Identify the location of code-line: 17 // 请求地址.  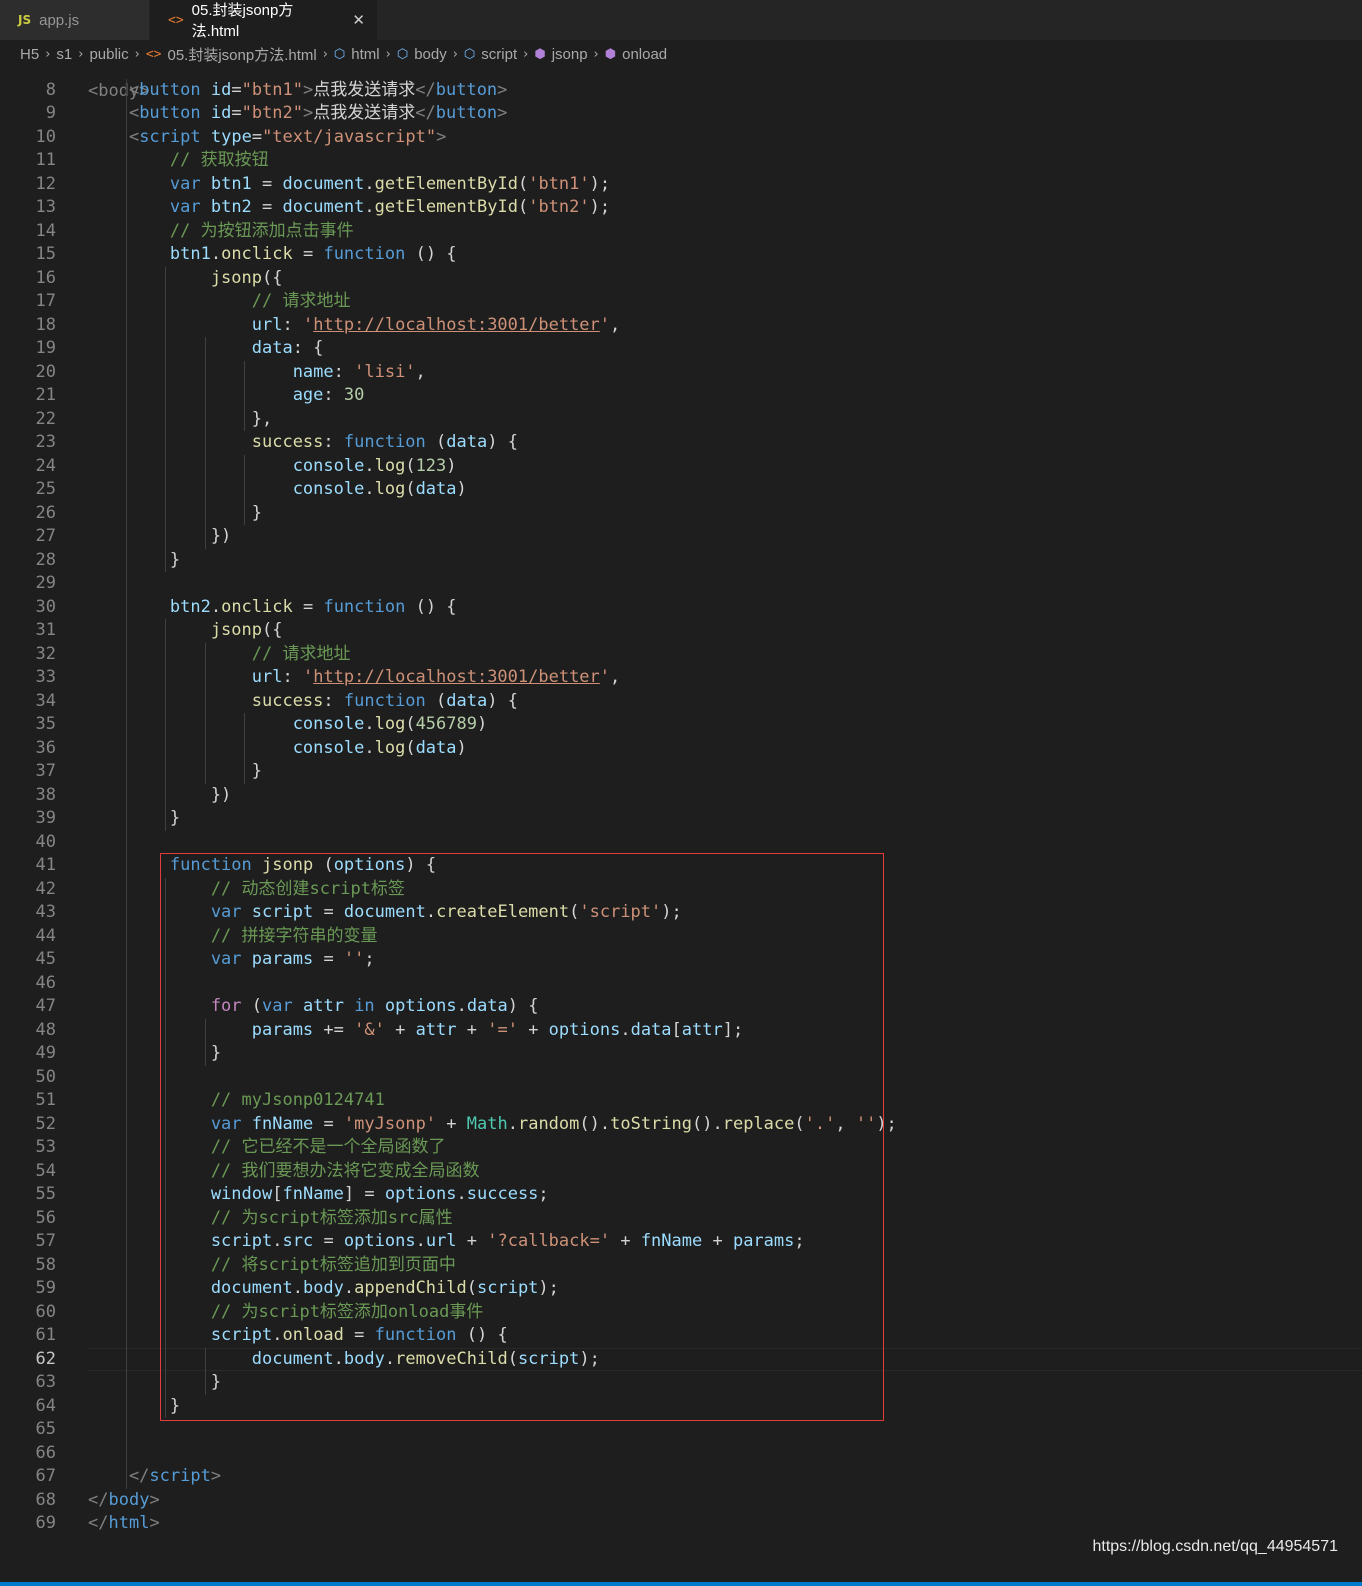
(681, 302).